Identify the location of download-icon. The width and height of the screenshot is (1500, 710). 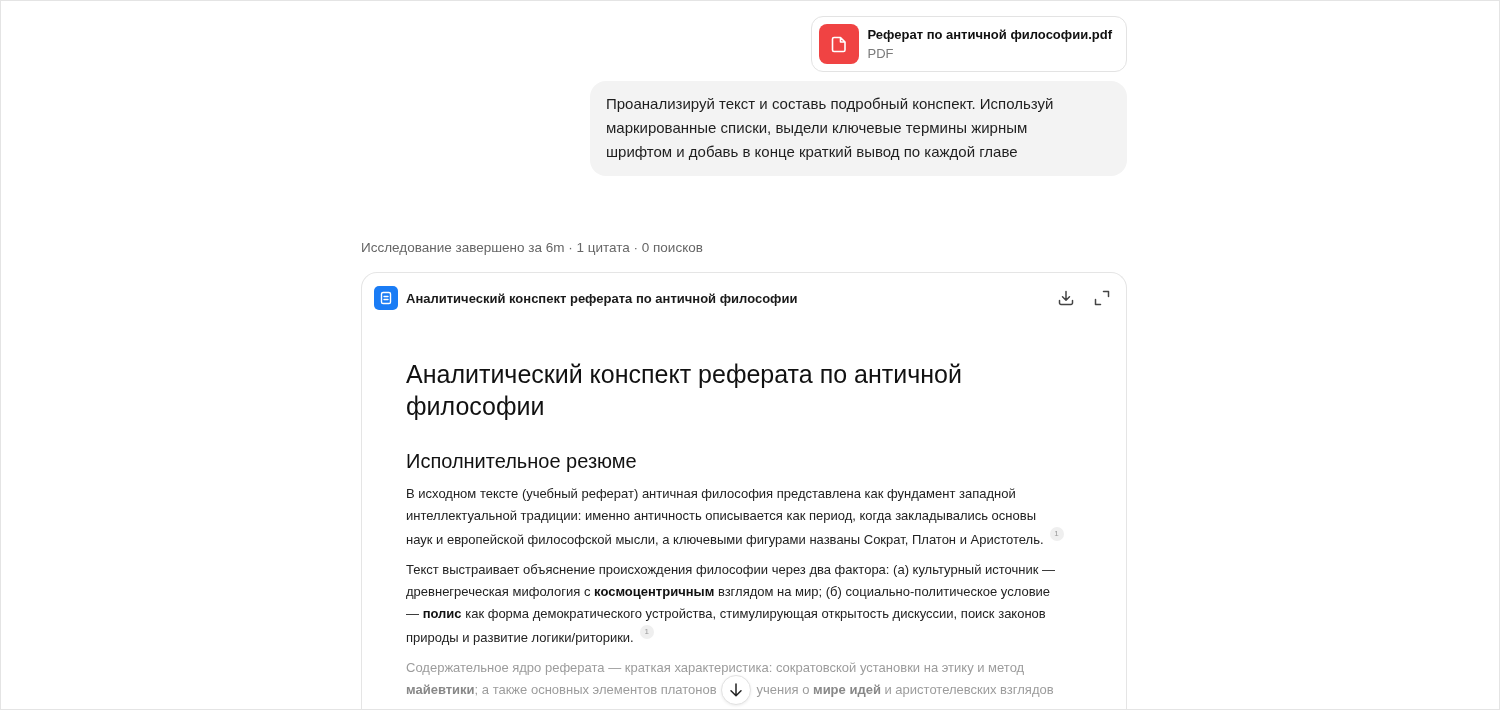
(1066, 298).